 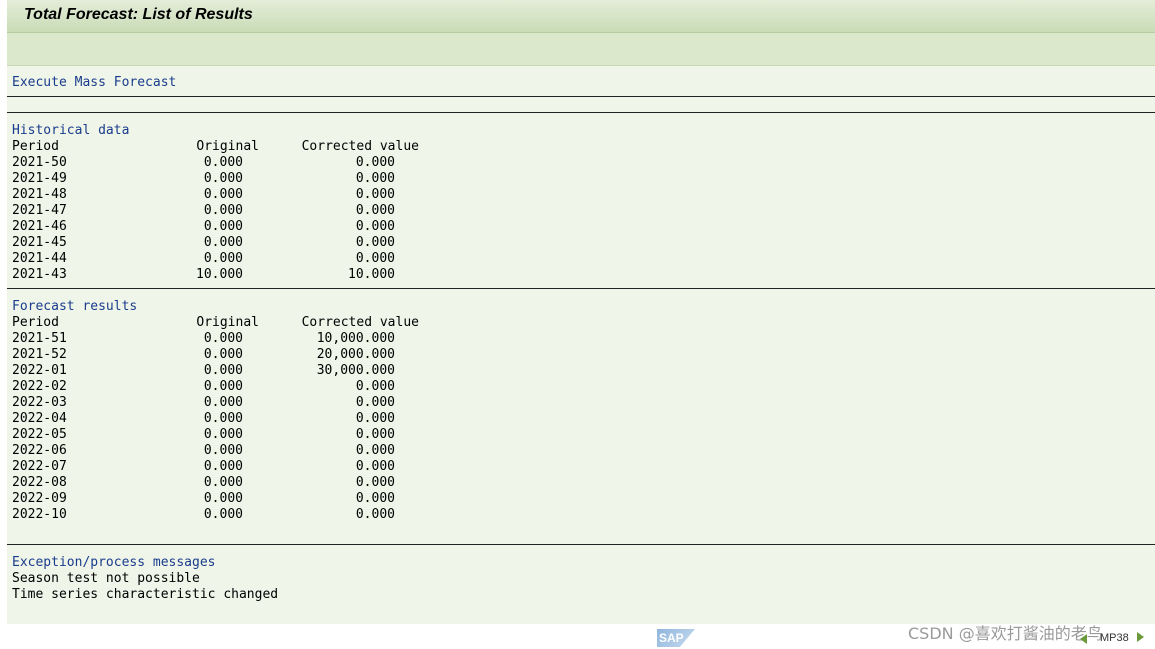 I want to click on cell-period: 2021-43, so click(x=39, y=274).